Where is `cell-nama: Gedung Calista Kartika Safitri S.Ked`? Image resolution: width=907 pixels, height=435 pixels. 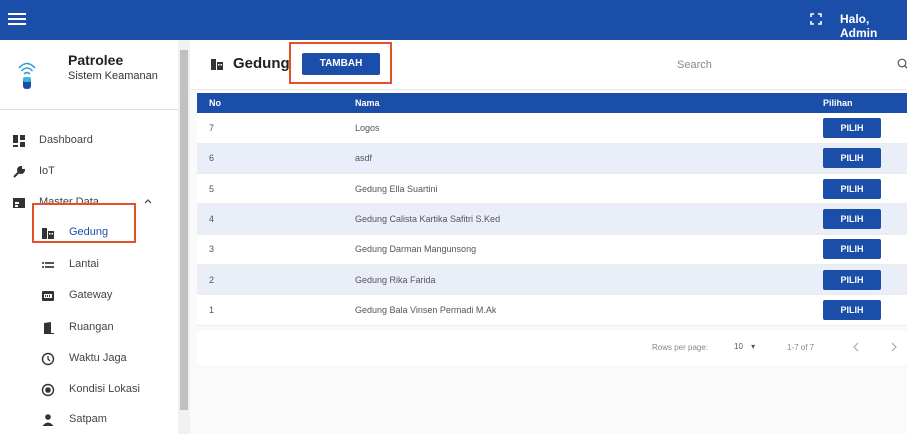 cell-nama: Gedung Calista Kartika Safitri S.Ked is located at coordinates (577, 219).